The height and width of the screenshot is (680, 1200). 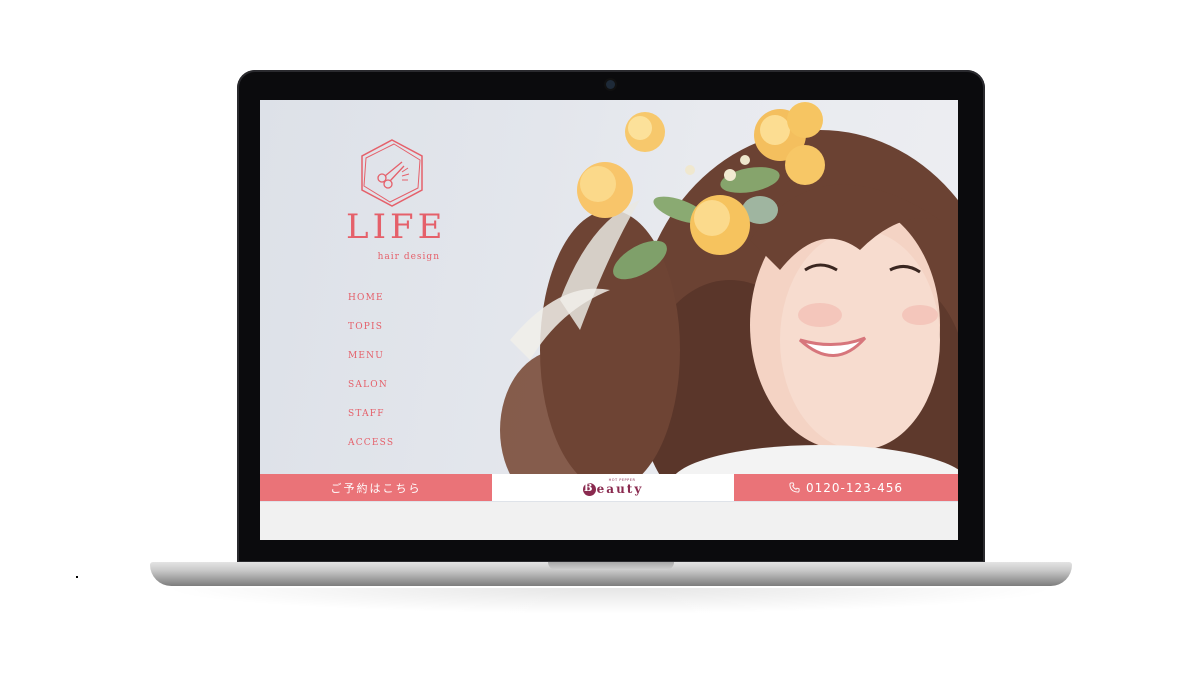 What do you see at coordinates (589, 489) in the screenshot?
I see `beauty-b-icon: B` at bounding box center [589, 489].